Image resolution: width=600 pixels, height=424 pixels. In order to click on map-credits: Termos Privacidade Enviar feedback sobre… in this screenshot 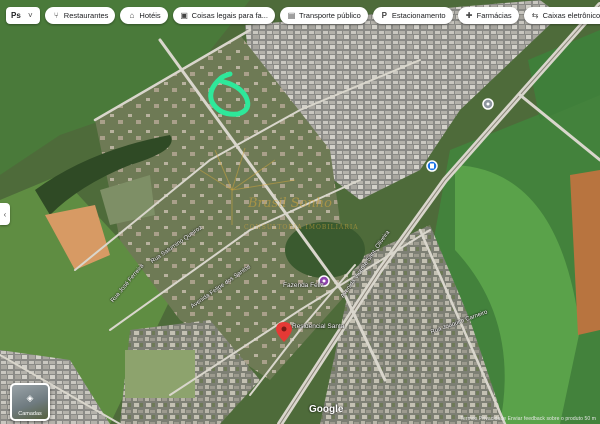, I will do `click(528, 419)`.